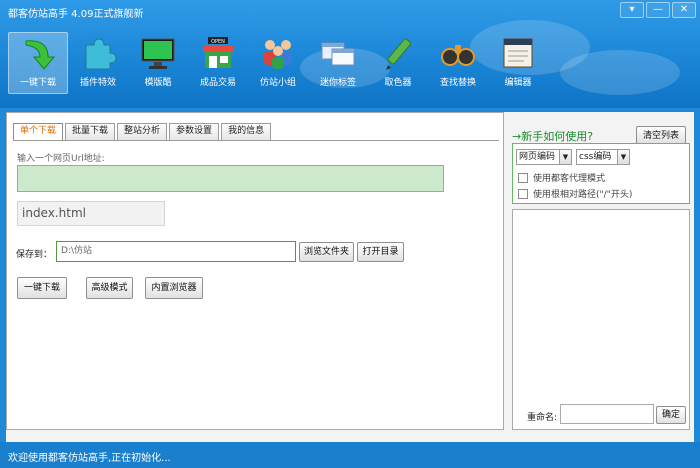 This screenshot has width=700, height=468. I want to click on rename-input, so click(607, 414).